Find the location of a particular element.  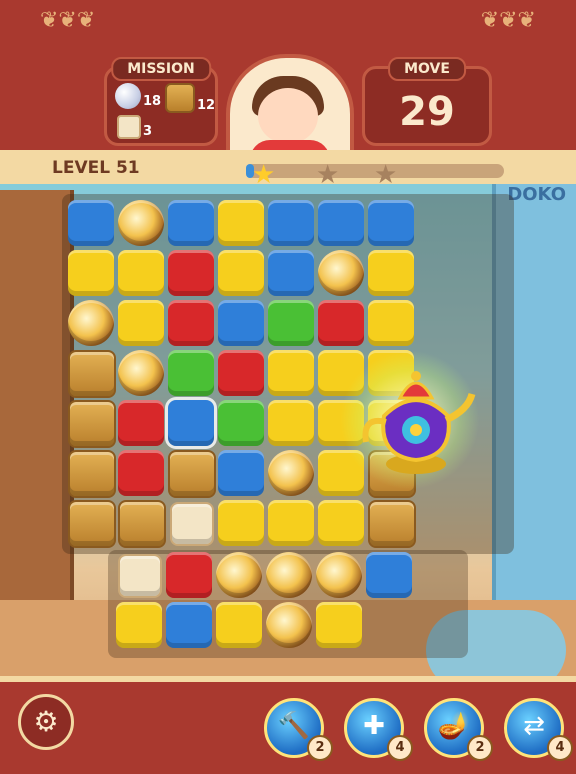

move-panel: MOVE 29 is located at coordinates (427, 101).